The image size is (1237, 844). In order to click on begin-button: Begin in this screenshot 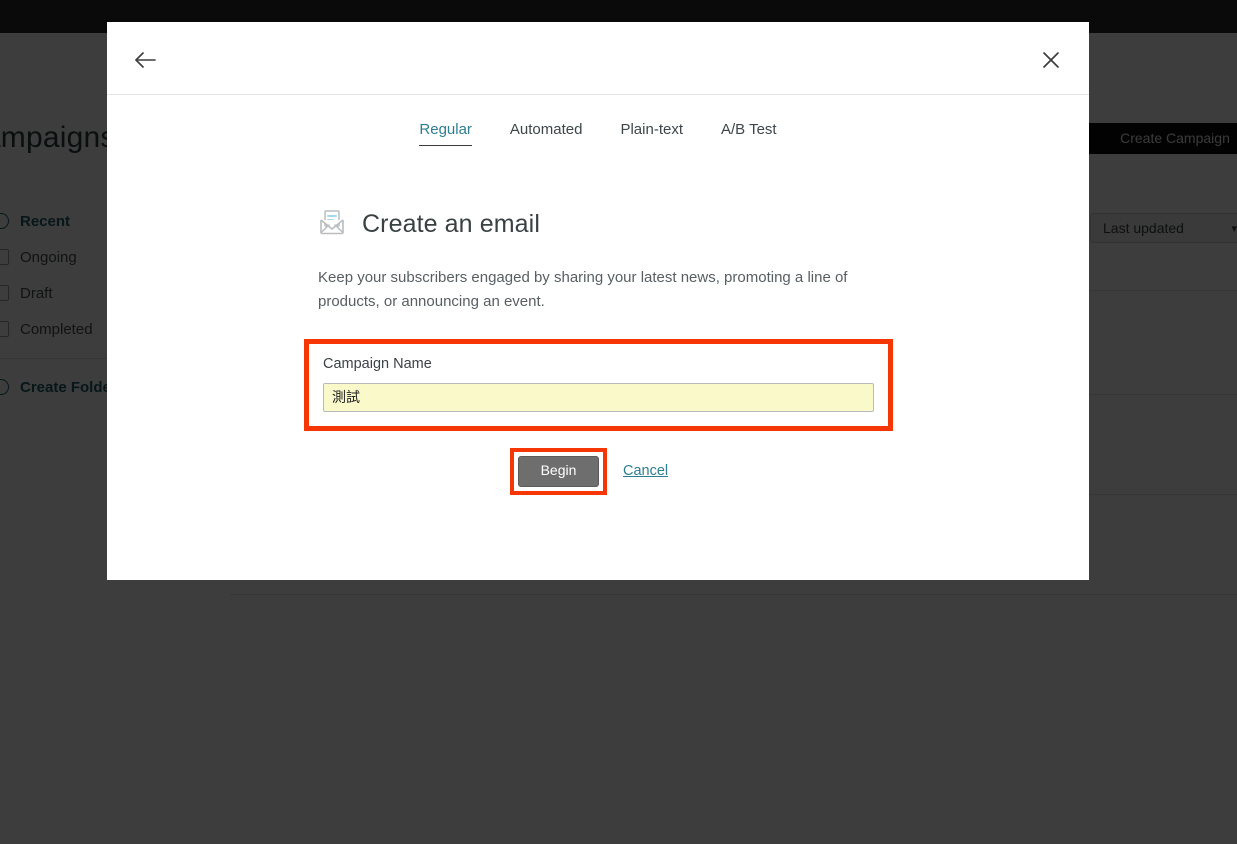, I will do `click(558, 471)`.